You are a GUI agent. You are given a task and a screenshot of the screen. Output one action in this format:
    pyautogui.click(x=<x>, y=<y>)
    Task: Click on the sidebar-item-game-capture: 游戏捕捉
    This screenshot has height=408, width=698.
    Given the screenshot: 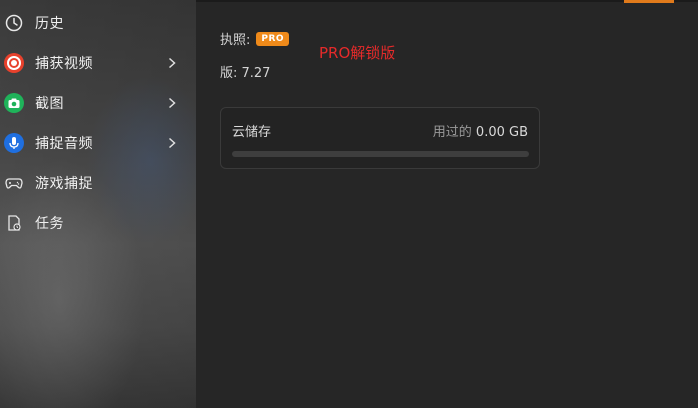 What is the action you would take?
    pyautogui.click(x=98, y=183)
    